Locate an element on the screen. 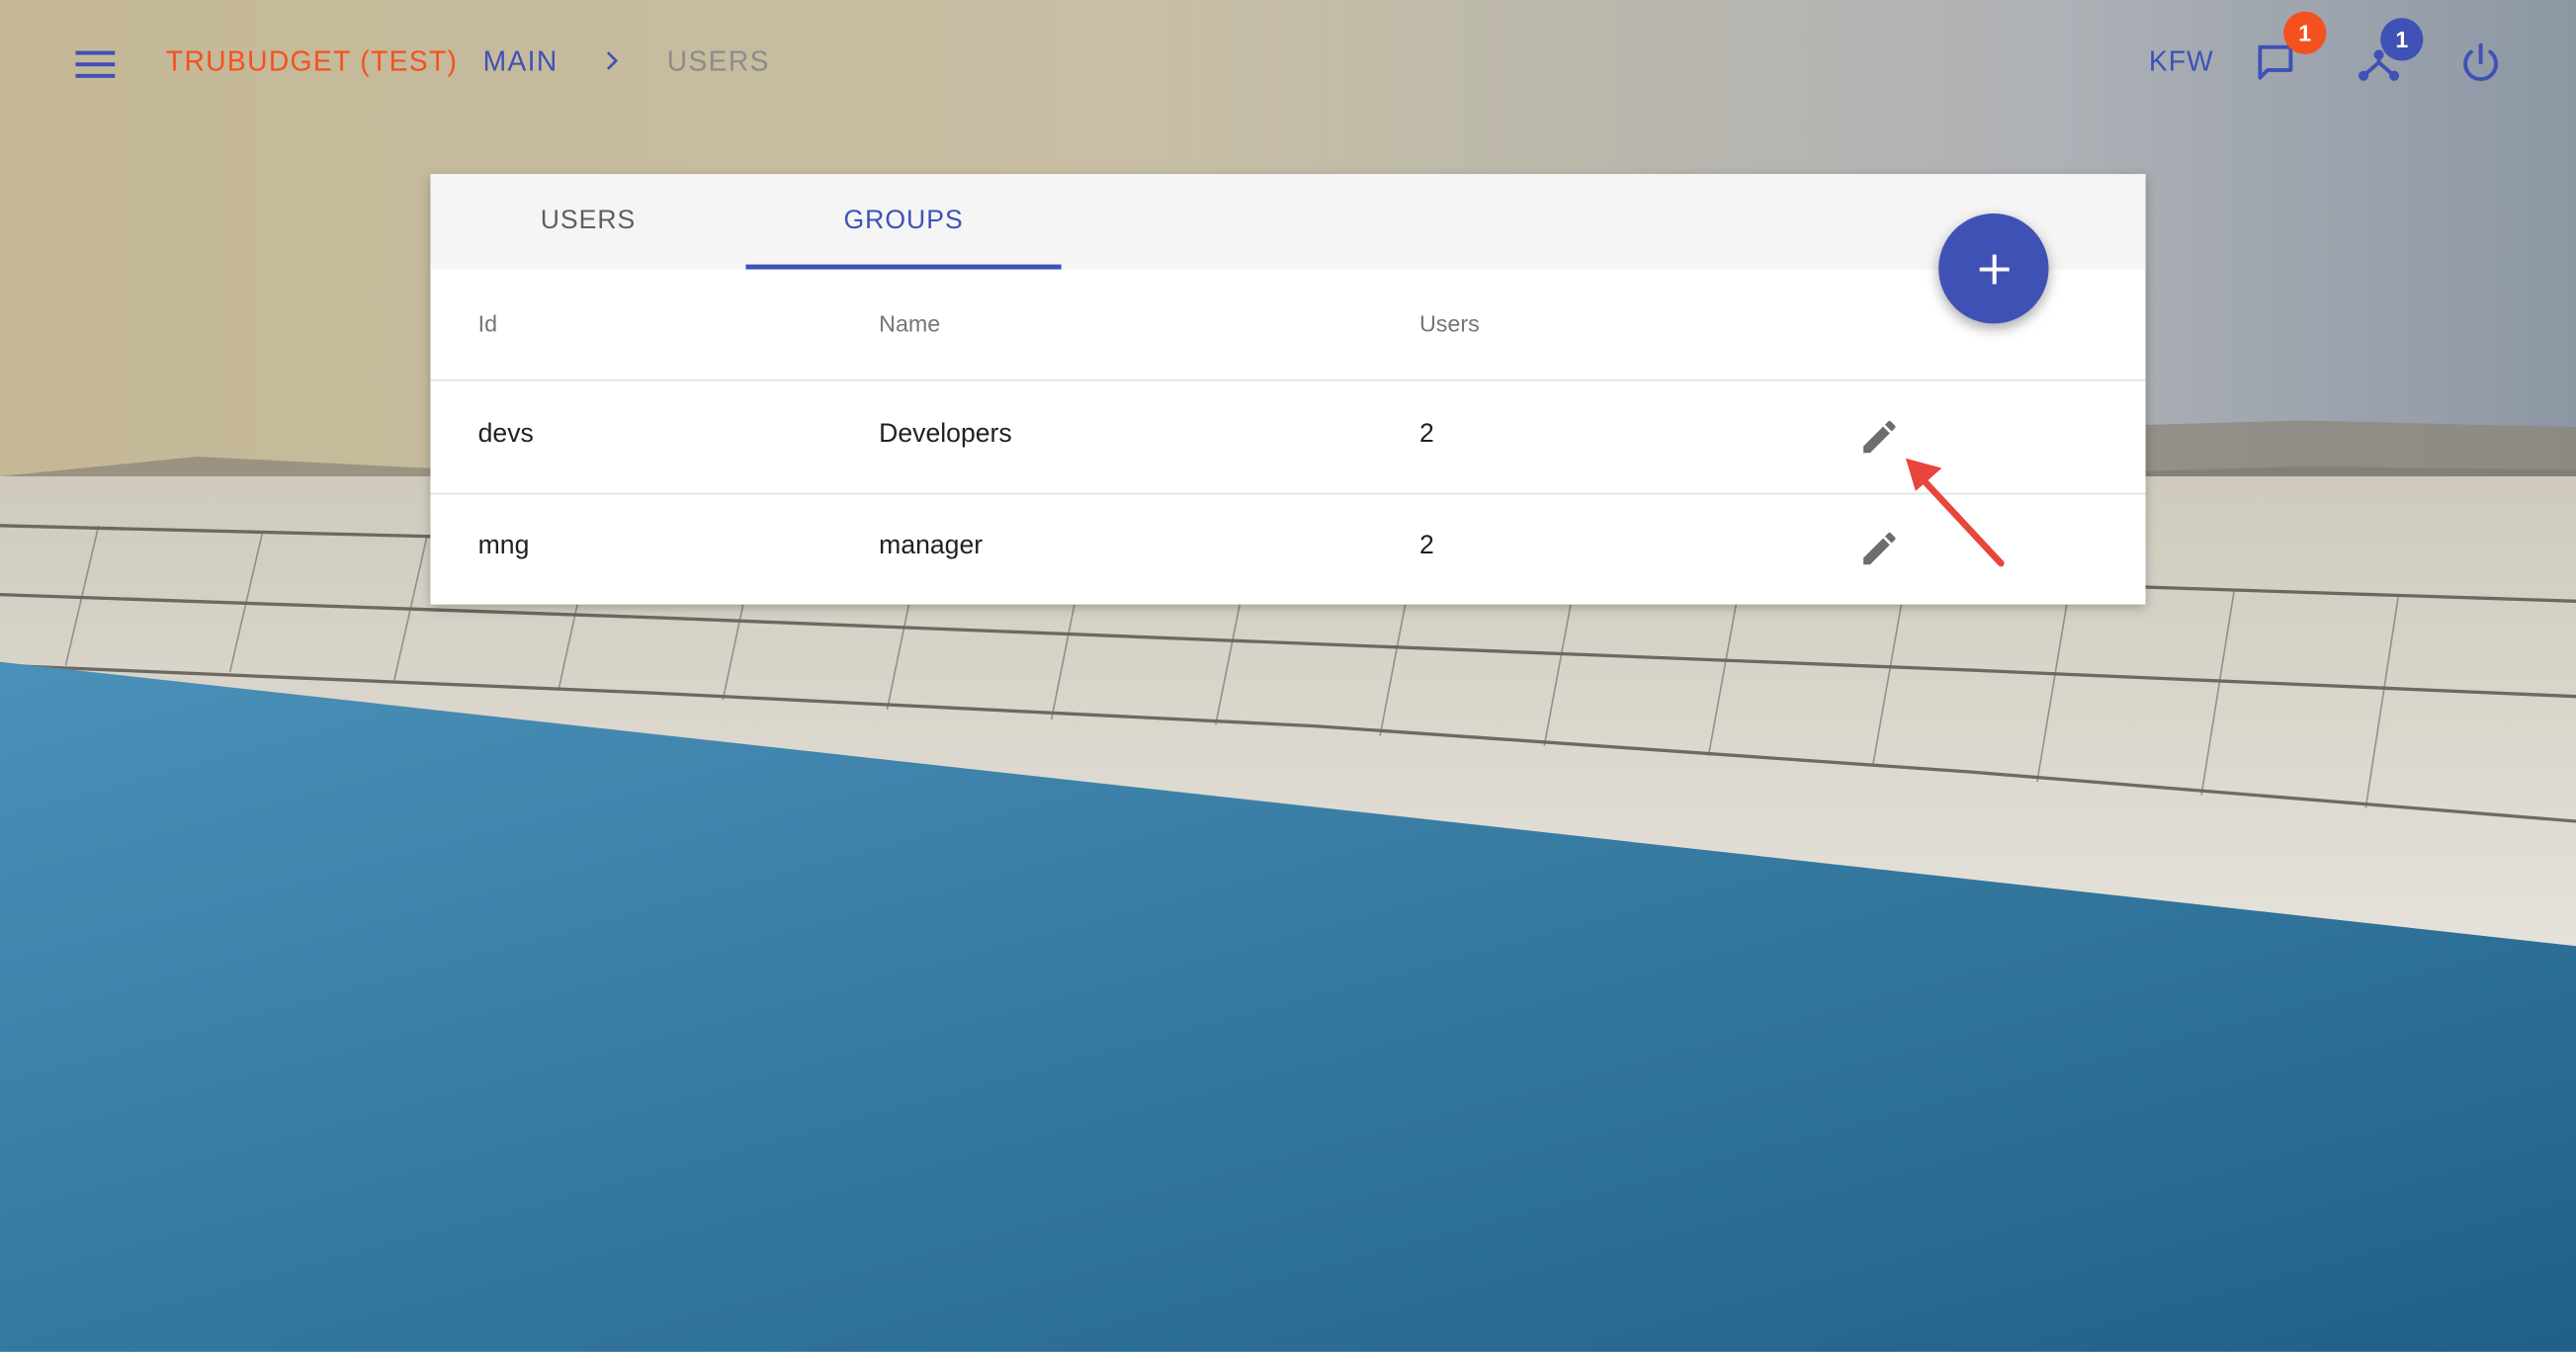 This screenshot has width=2576, height=1352. column-header-users: Users is located at coordinates (1449, 324).